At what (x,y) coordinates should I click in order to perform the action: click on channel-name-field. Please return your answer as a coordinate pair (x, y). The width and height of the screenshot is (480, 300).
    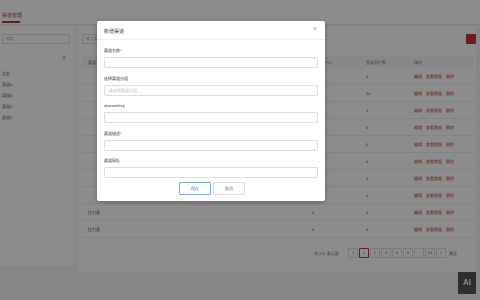
    Looking at the image, I should click on (211, 62).